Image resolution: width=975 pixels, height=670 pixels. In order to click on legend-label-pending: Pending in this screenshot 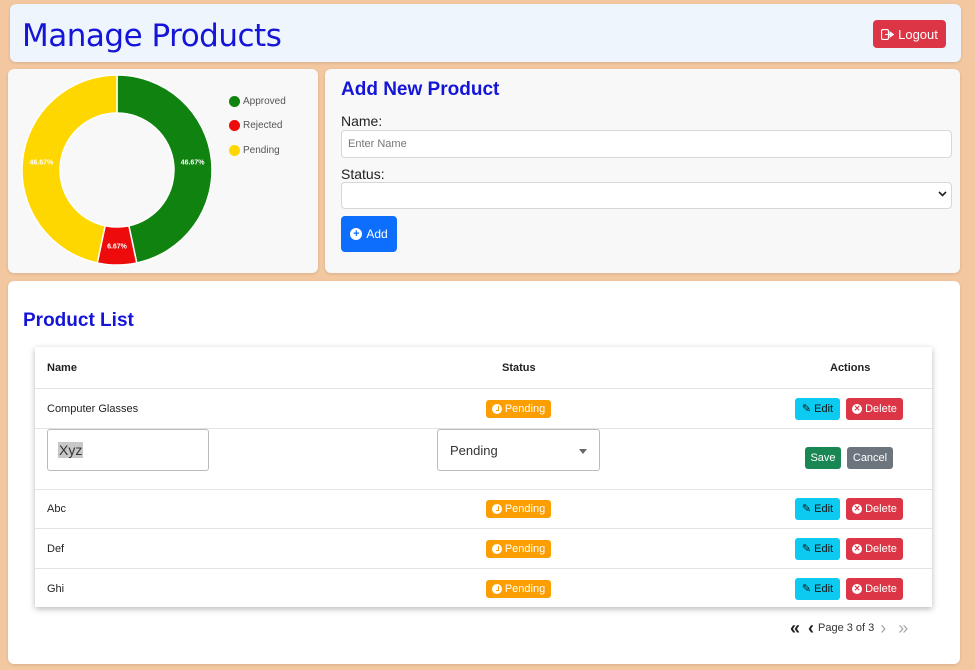, I will do `click(261, 150)`.